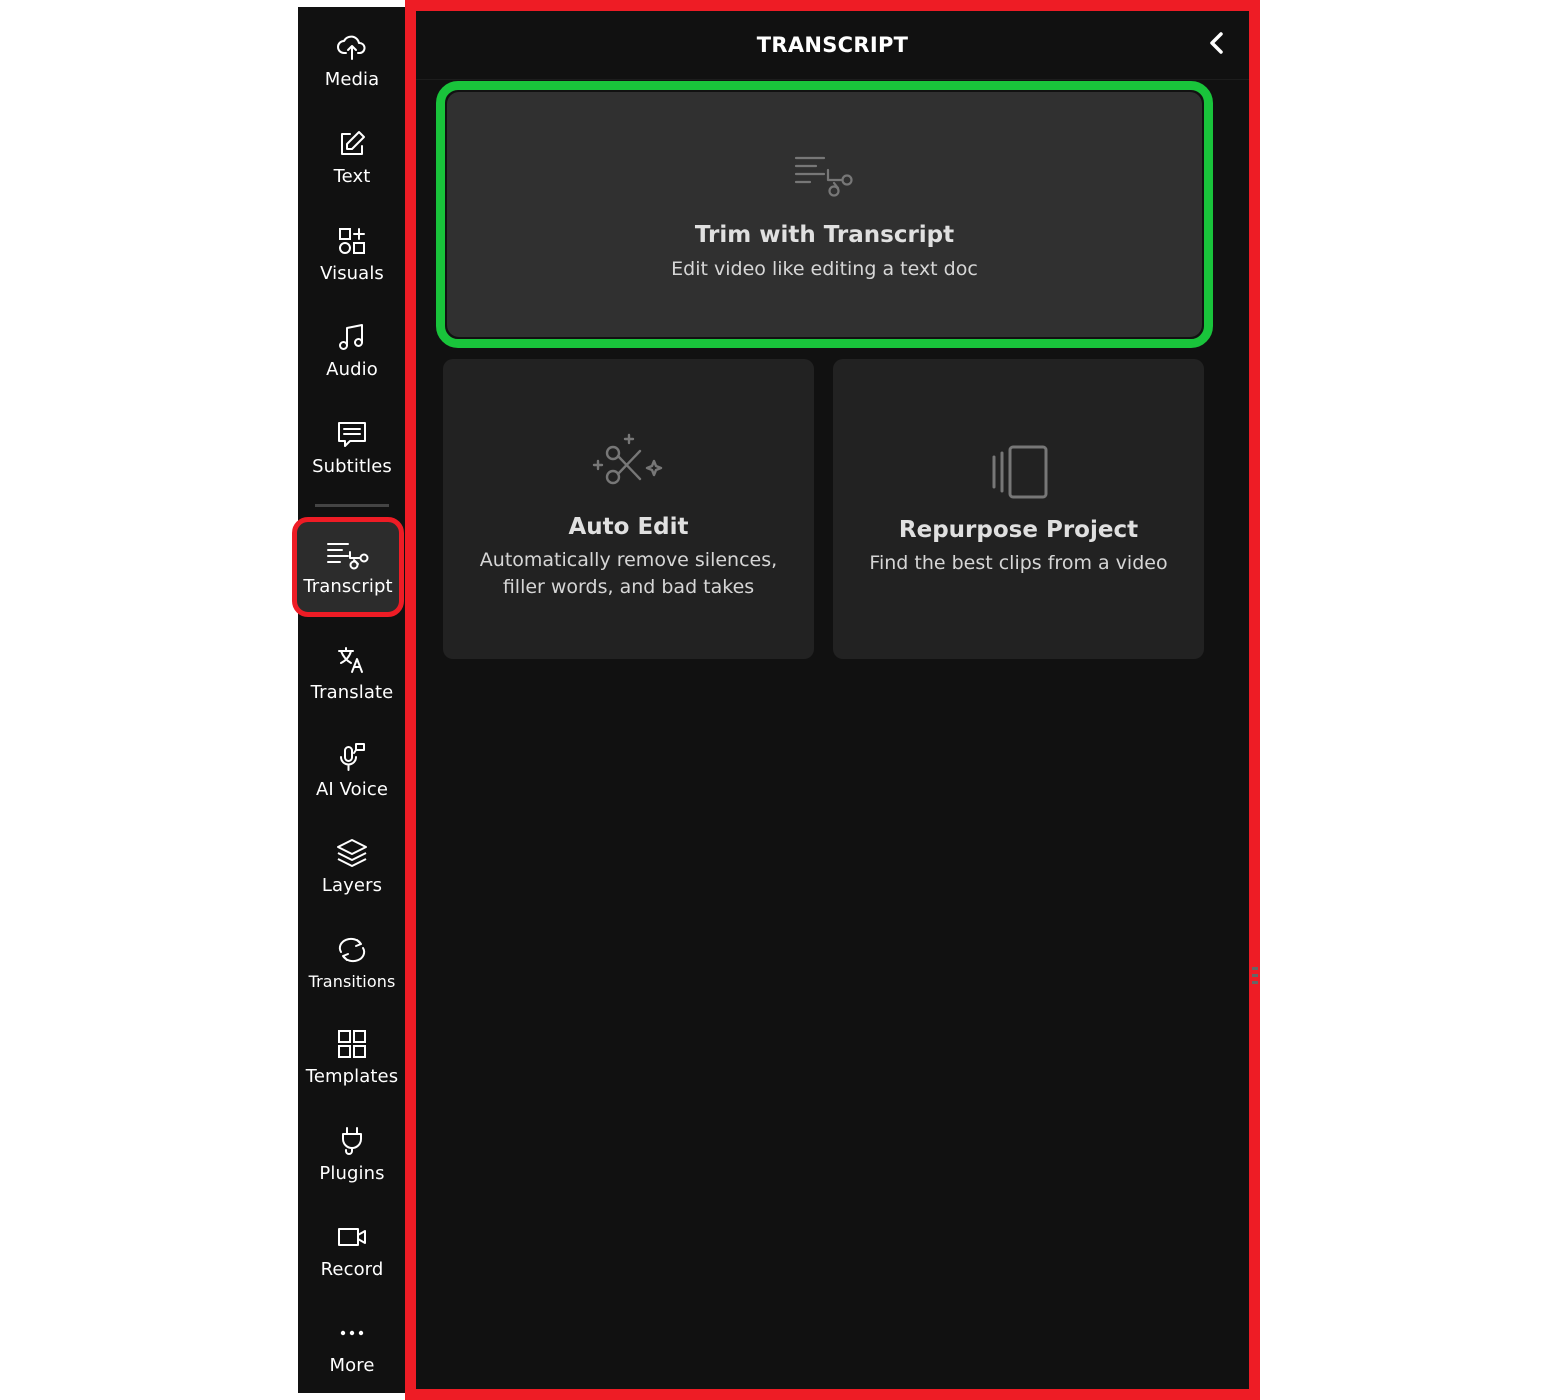 The image size is (1550, 1400). Describe the element at coordinates (824, 235) in the screenshot. I see `card-title: Trim with Transcript` at that location.